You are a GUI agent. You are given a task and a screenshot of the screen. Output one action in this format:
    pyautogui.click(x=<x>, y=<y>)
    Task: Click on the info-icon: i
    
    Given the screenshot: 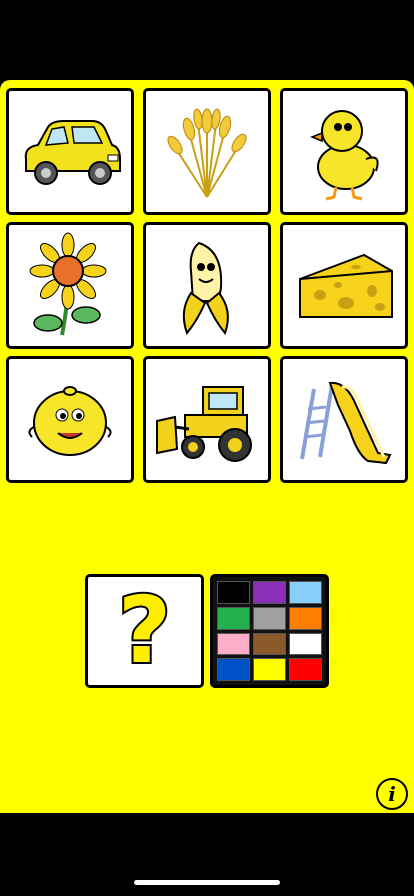 What is the action you would take?
    pyautogui.click(x=392, y=794)
    